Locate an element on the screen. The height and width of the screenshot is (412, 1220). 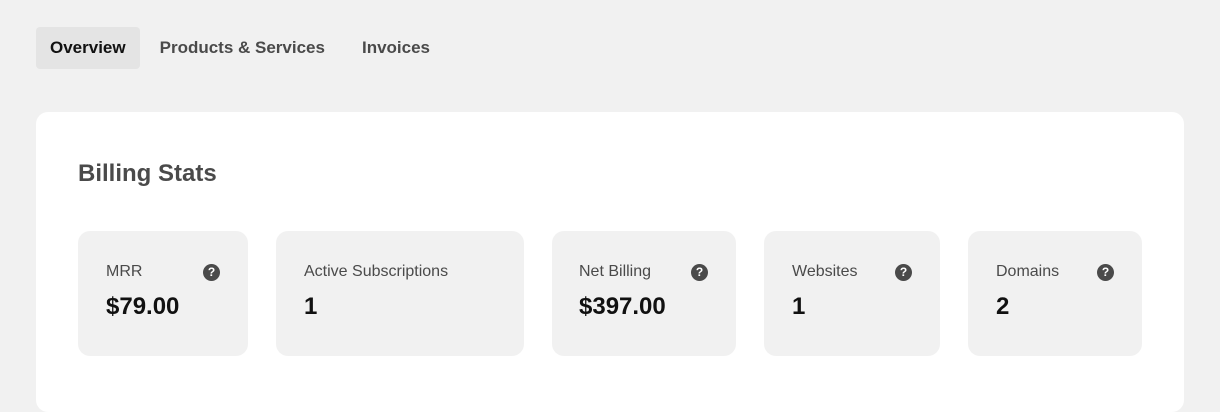
stat-card-domains: Domains ? 2 is located at coordinates (1055, 293).